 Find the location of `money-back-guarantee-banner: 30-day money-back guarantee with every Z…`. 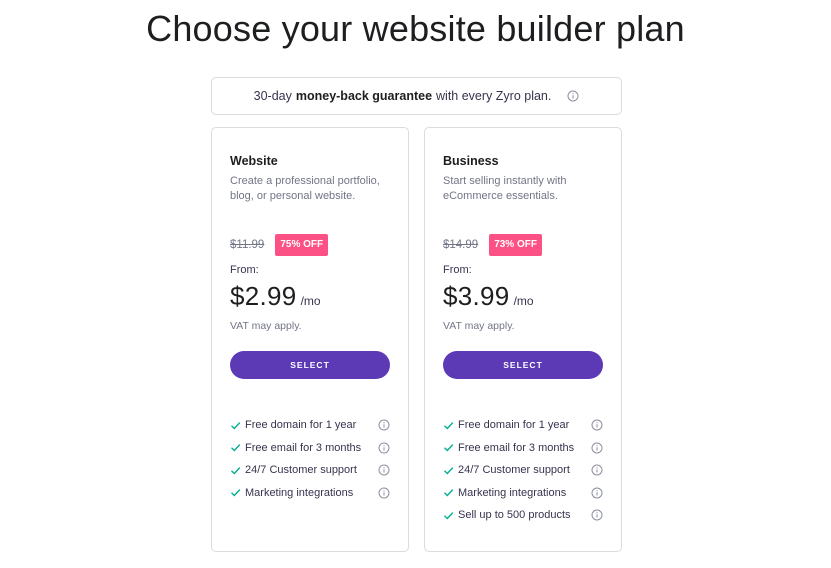

money-back-guarantee-banner: 30-day money-back guarantee with every Z… is located at coordinates (416, 96).